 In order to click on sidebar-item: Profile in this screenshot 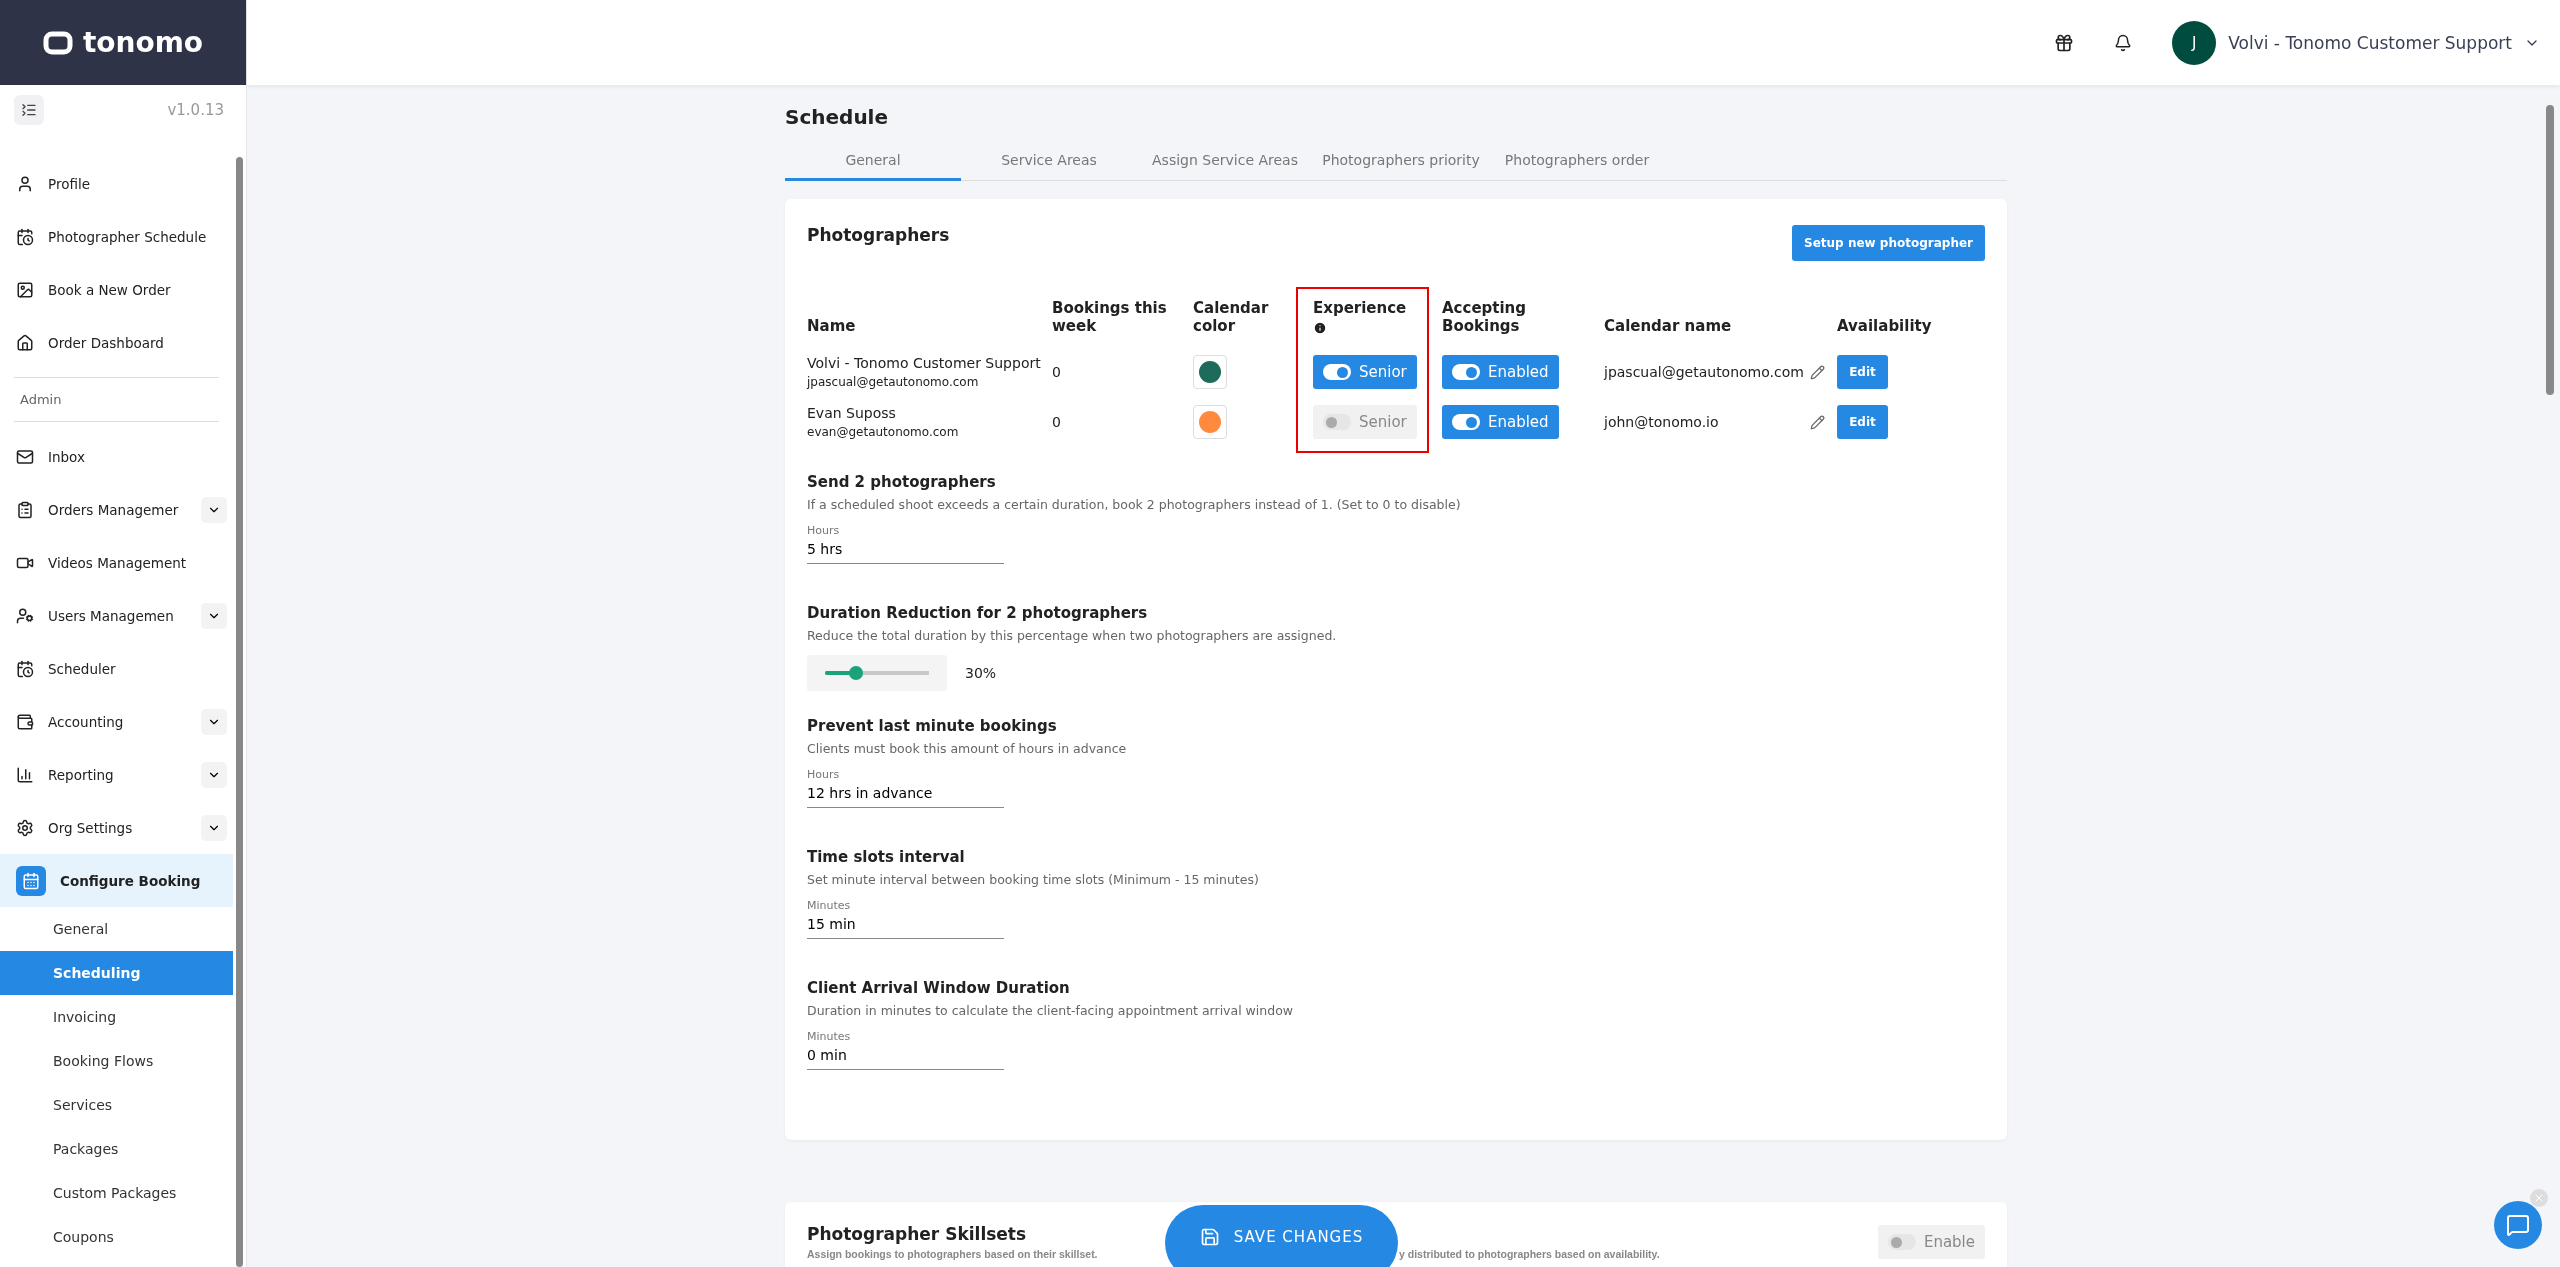, I will do `click(116, 183)`.